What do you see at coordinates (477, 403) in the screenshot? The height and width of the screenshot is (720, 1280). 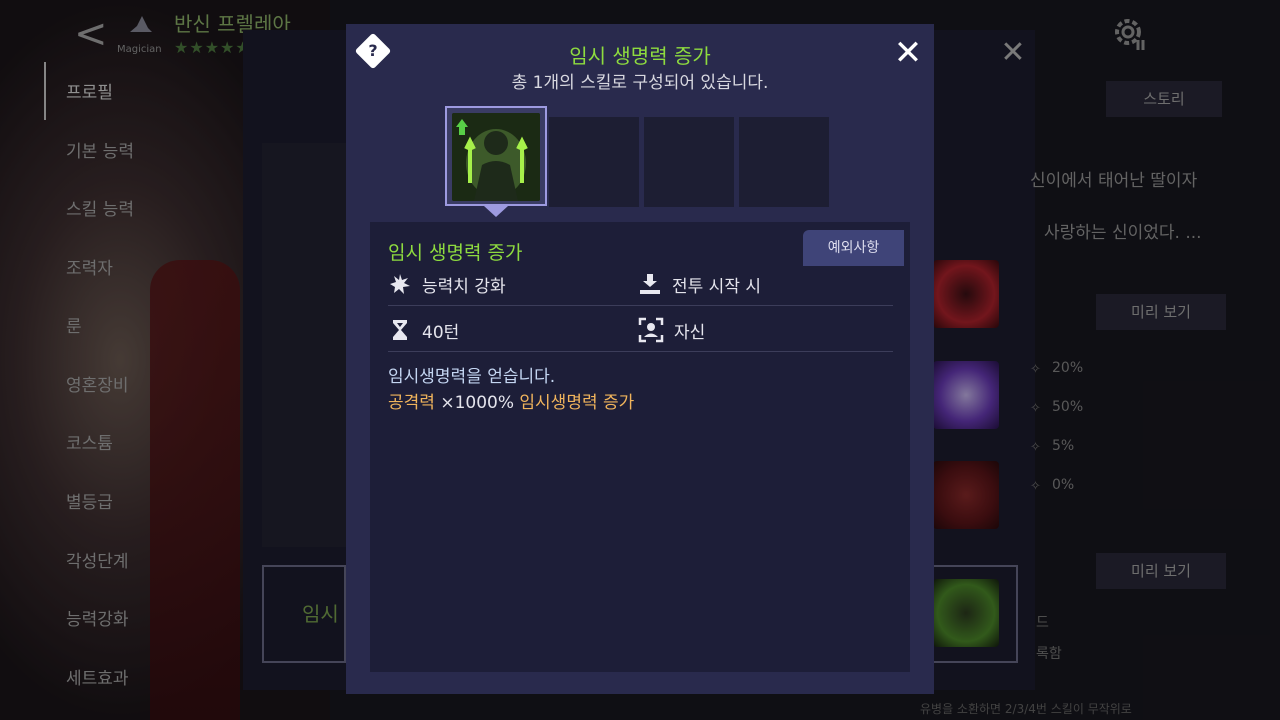 I see `effect-multiplier: ×1000%` at bounding box center [477, 403].